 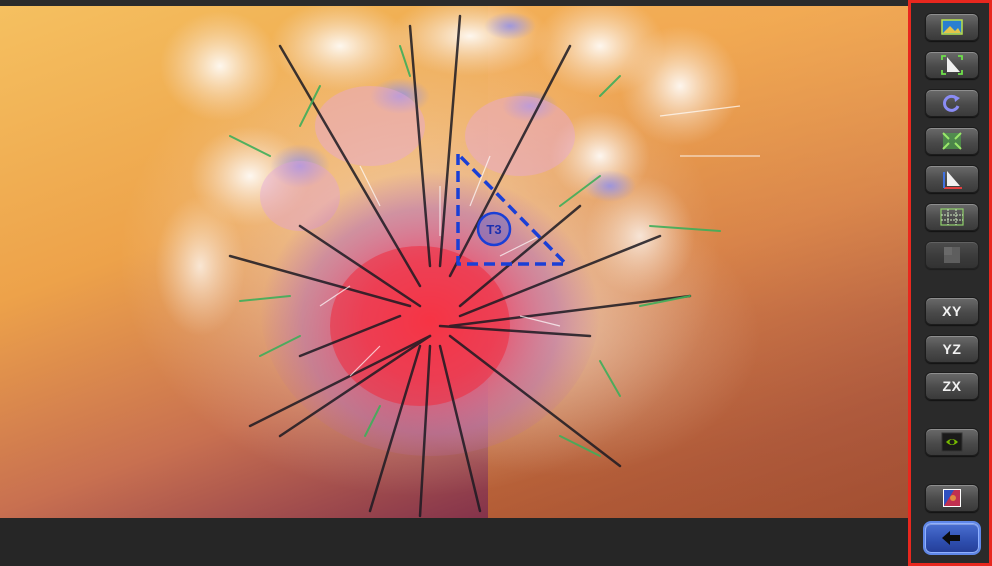 I want to click on view-zx-label: ZX, so click(x=952, y=386).